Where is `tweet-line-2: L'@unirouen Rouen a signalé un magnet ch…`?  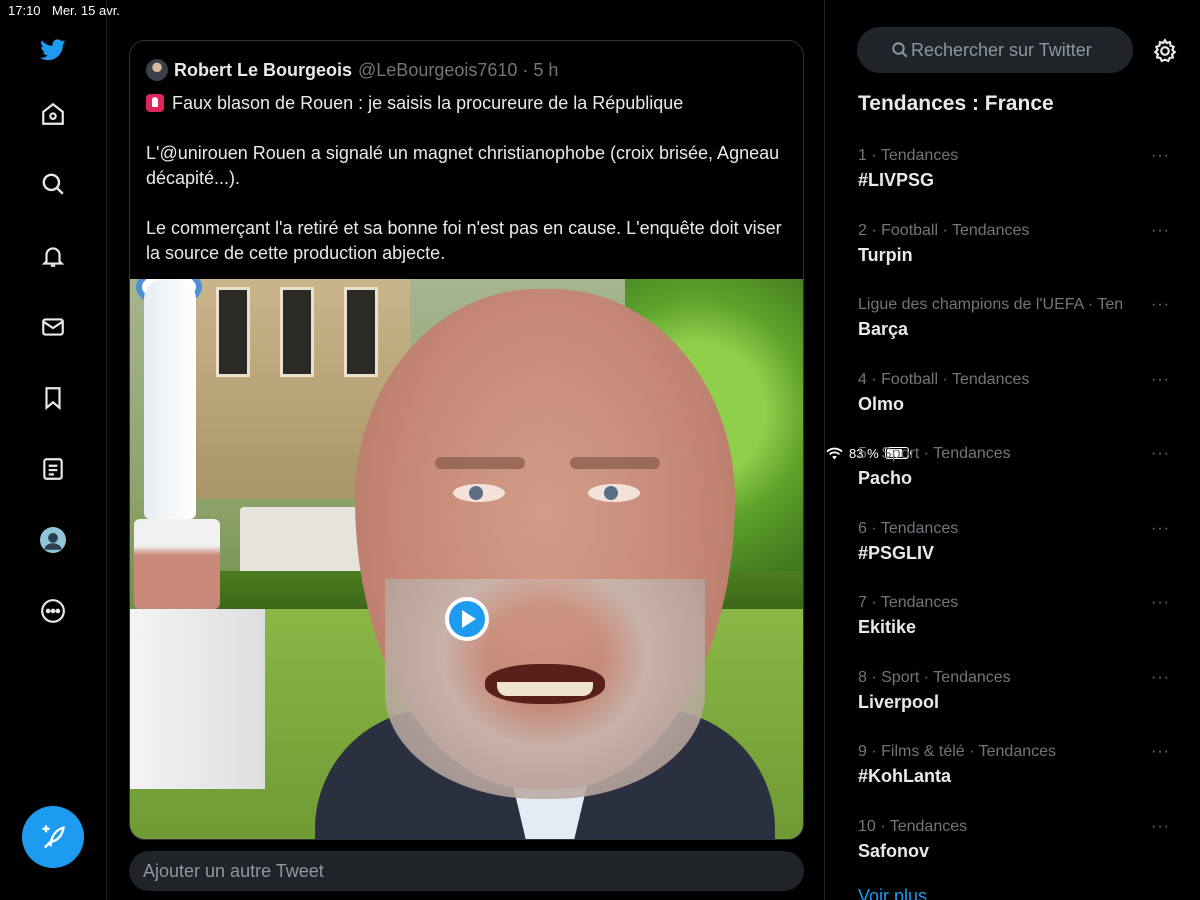 tweet-line-2: L'@unirouen Rouen a signalé un magnet ch… is located at coordinates (463, 165).